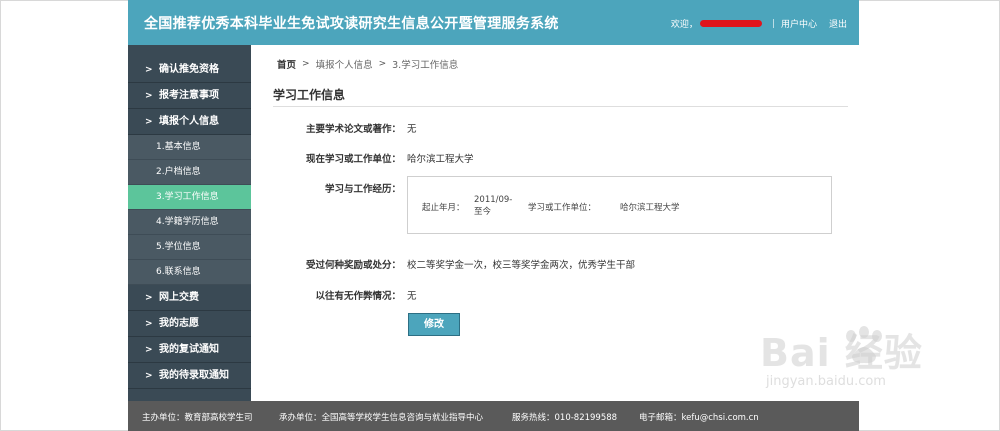 The width and height of the screenshot is (1000, 431). What do you see at coordinates (440, 159) in the screenshot?
I see `unit-value: 哈尔滨工程大学` at bounding box center [440, 159].